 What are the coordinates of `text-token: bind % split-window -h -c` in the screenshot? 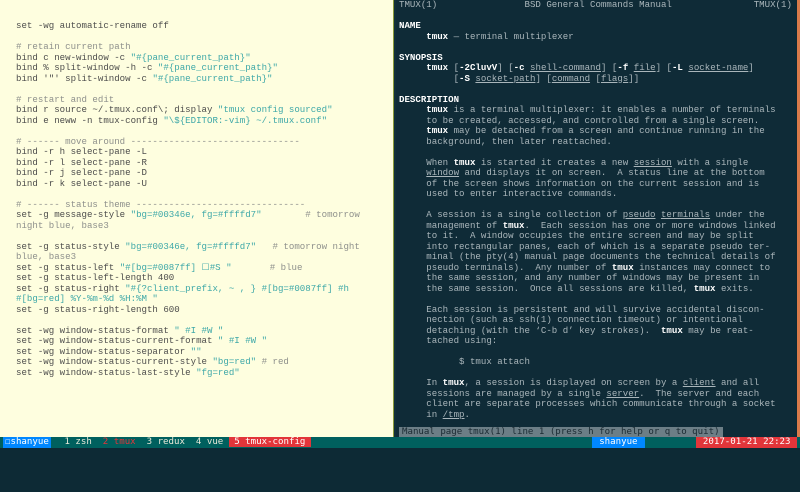 It's located at (87, 67).